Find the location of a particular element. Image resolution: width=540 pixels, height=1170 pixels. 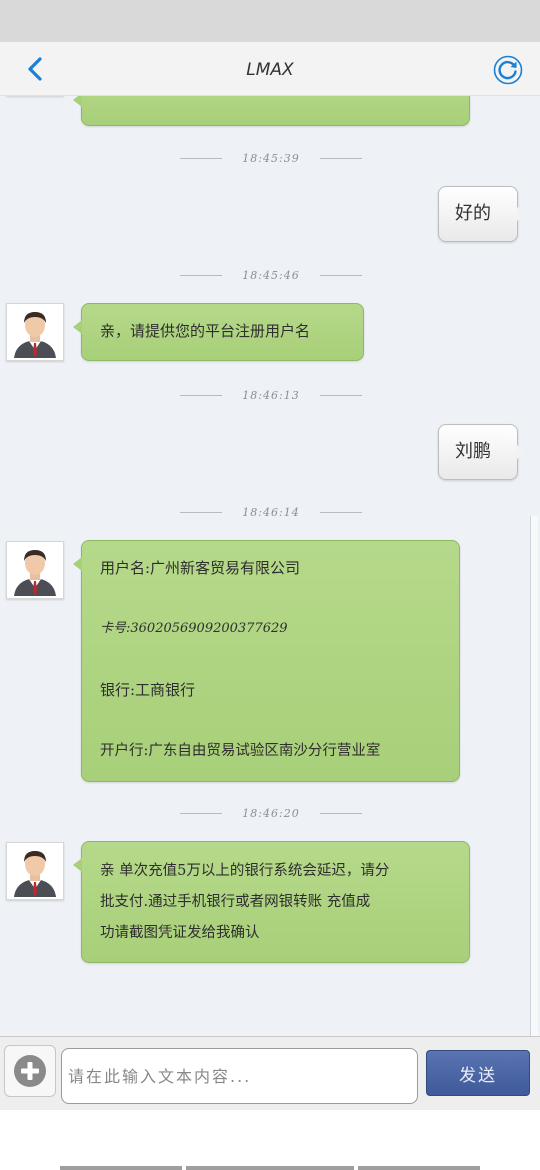

timestamp-divider: 18:46:14 is located at coordinates (271, 512).